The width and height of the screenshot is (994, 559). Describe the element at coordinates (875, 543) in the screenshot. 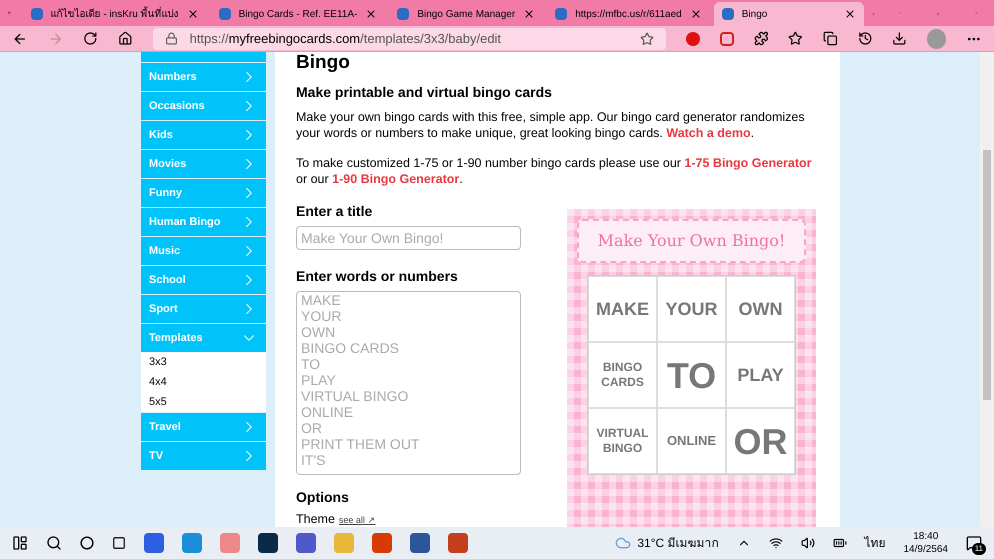

I see `language-indicator: ไทย` at that location.